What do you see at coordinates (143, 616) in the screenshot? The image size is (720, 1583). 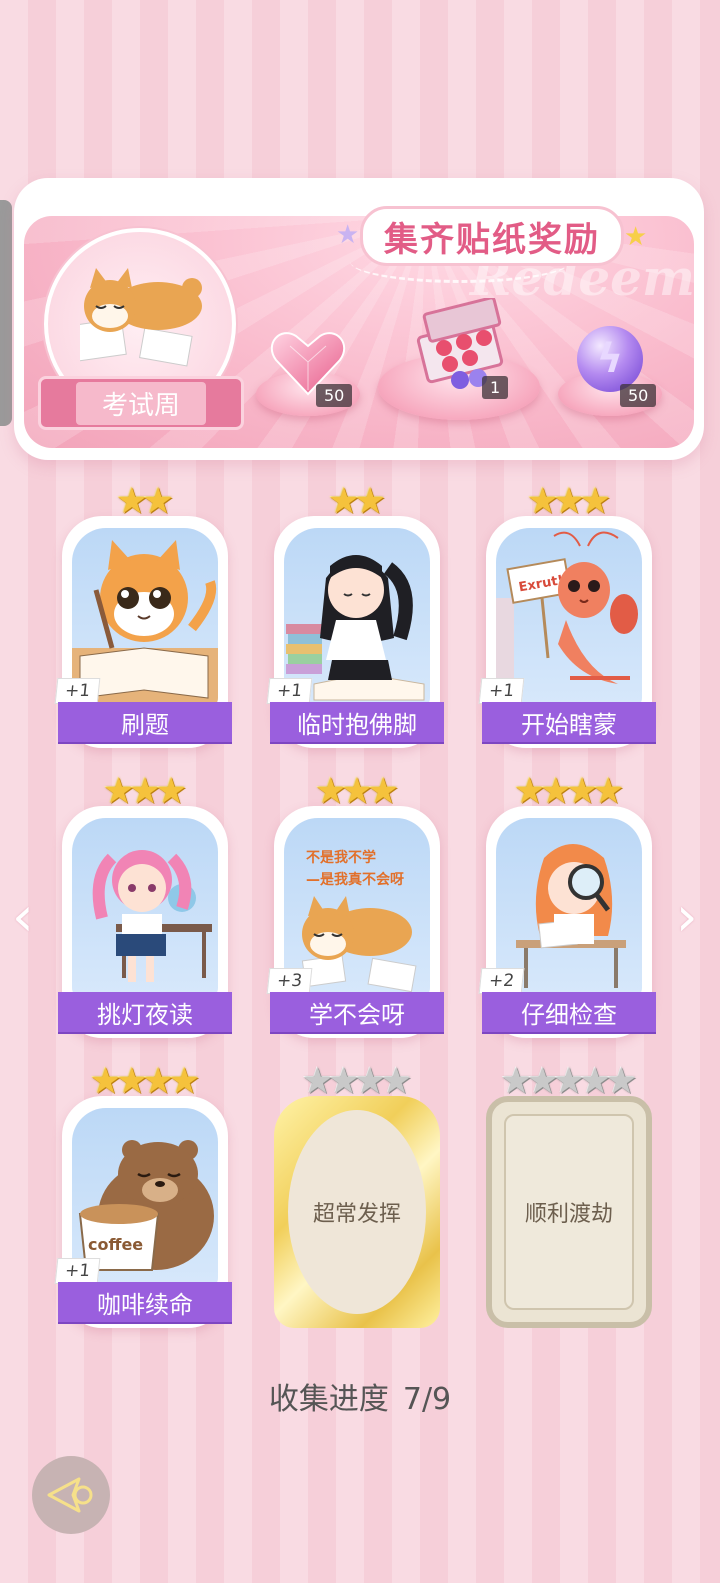 I see `sticker-card-刷题: ★★ +1 刷题` at bounding box center [143, 616].